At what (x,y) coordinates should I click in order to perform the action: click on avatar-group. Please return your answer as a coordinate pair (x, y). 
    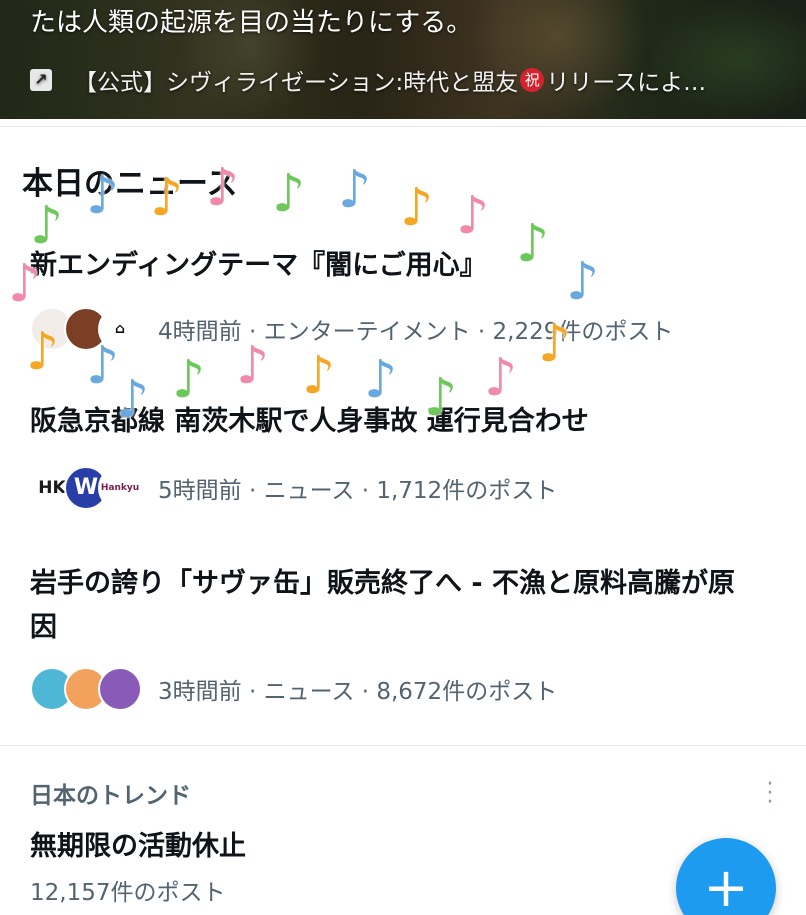
    Looking at the image, I should click on (86, 689).